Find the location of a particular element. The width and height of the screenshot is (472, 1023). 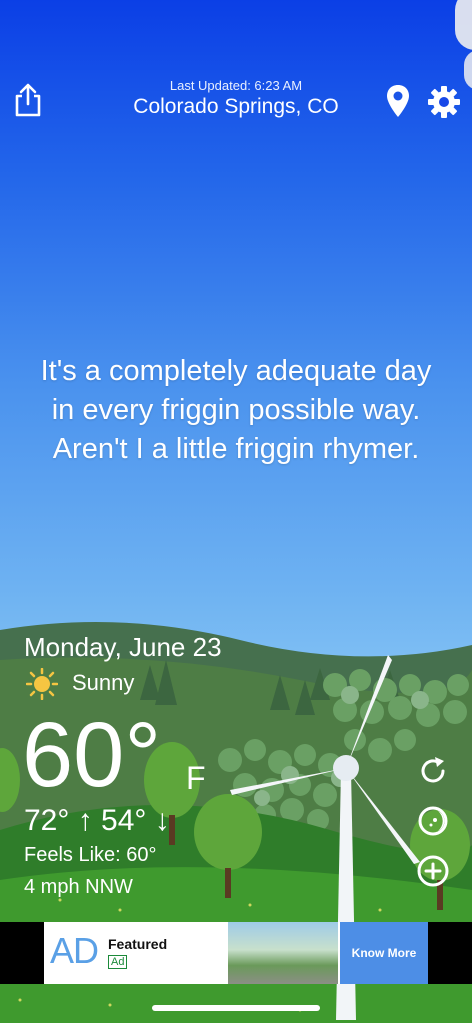

home-indicator is located at coordinates (236, 1008).